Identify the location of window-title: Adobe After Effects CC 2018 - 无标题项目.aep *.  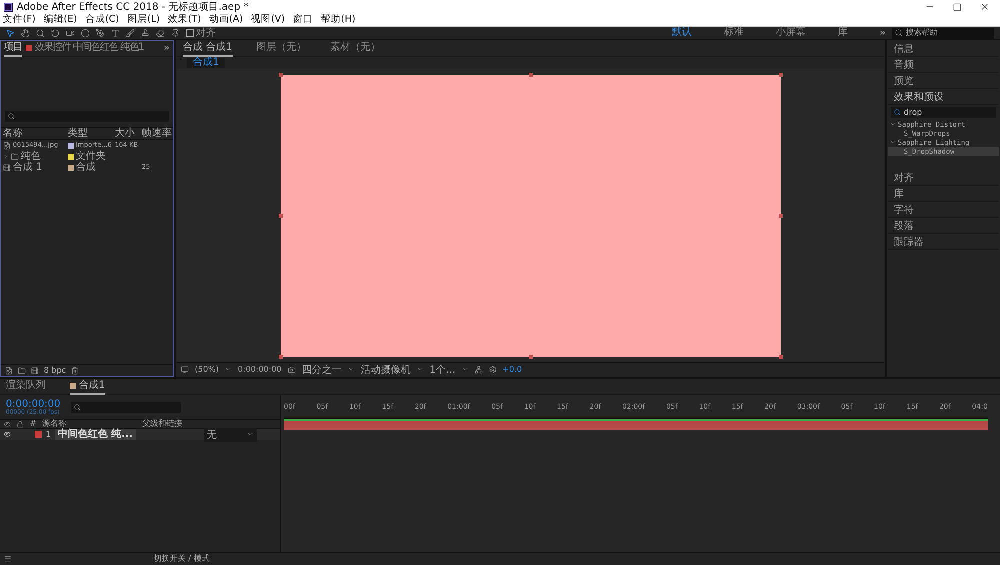
(133, 7).